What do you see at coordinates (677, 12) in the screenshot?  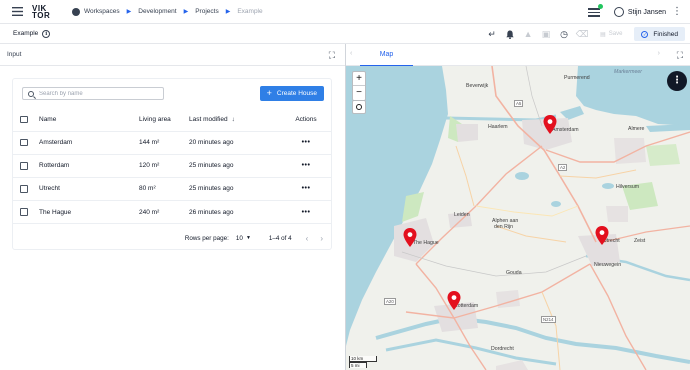 I see `more-vert-icon: ⋮` at bounding box center [677, 12].